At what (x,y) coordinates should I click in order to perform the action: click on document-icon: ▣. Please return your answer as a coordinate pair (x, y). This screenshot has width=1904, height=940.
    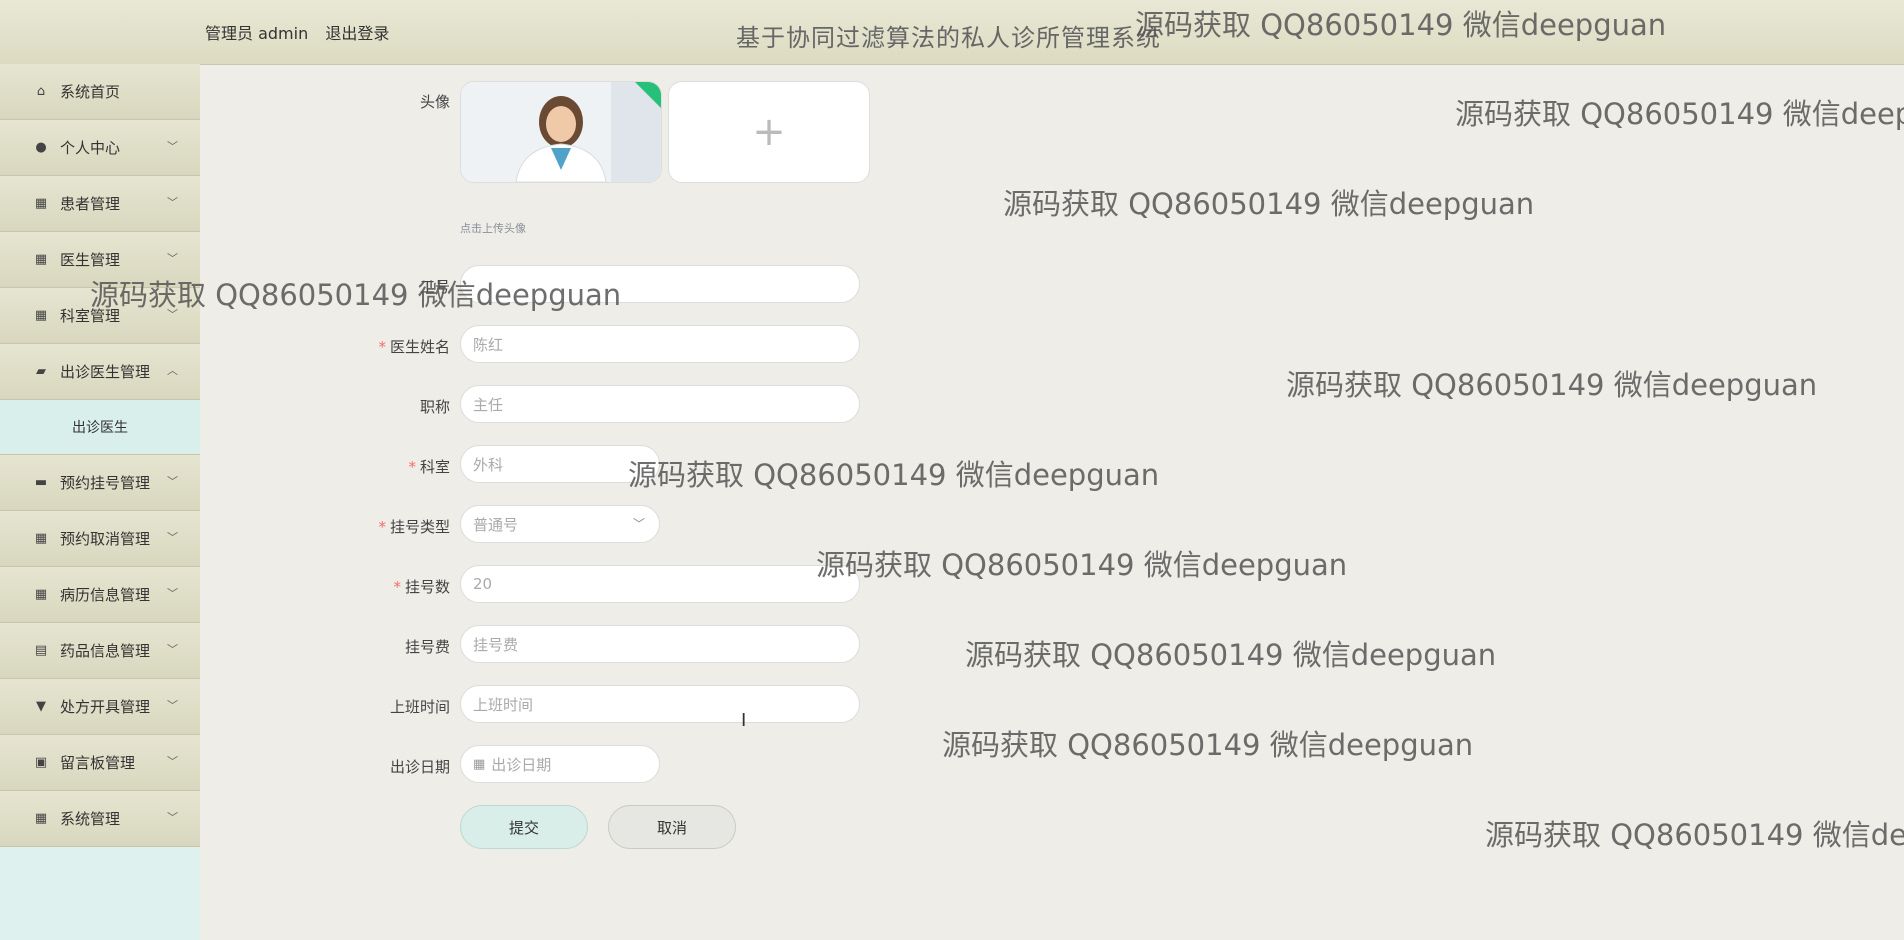
    Looking at the image, I should click on (41, 762).